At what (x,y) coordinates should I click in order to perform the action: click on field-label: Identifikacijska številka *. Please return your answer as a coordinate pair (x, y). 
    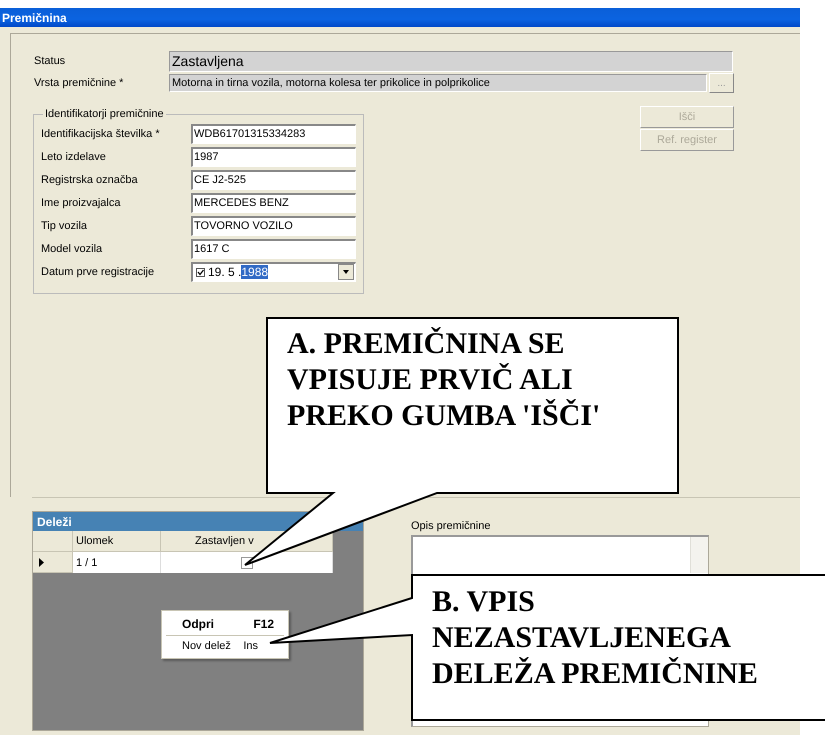
    Looking at the image, I should click on (101, 134).